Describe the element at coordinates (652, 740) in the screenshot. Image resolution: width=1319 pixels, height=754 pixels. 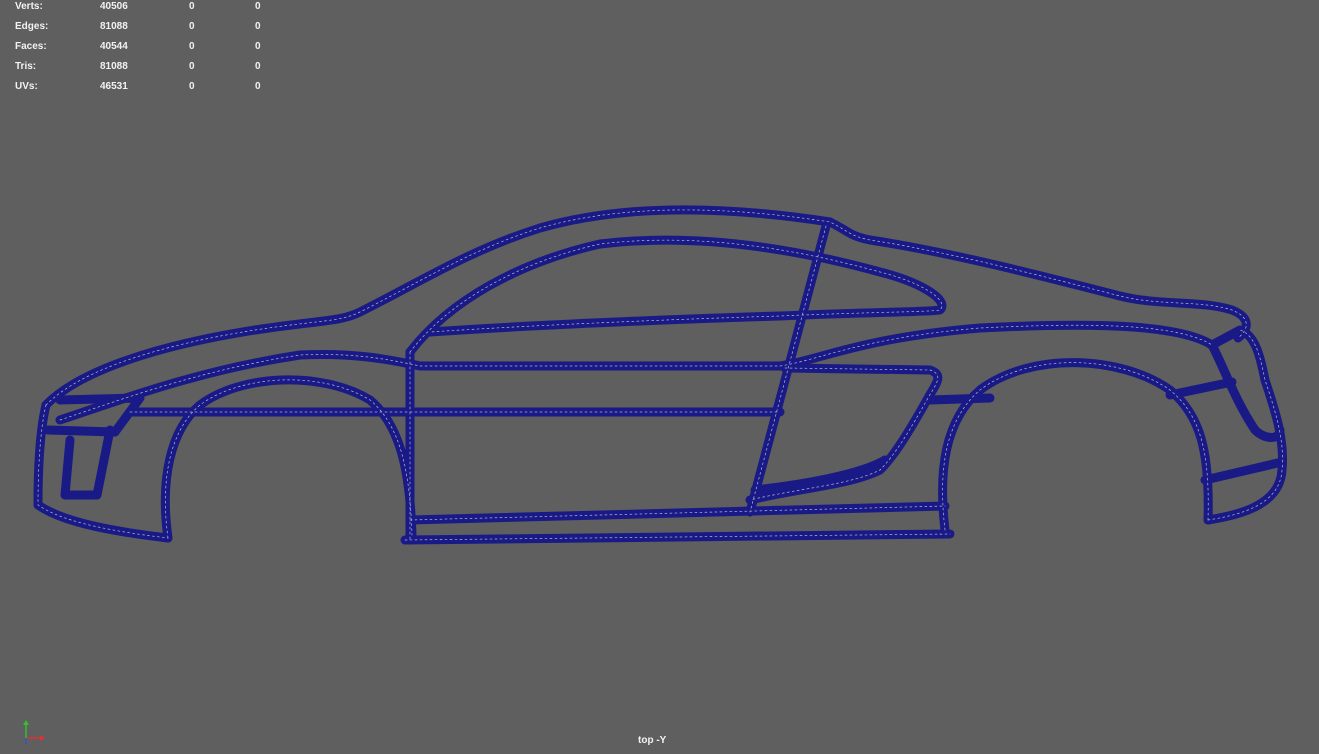
I see `camera-name-label: top -Y` at that location.